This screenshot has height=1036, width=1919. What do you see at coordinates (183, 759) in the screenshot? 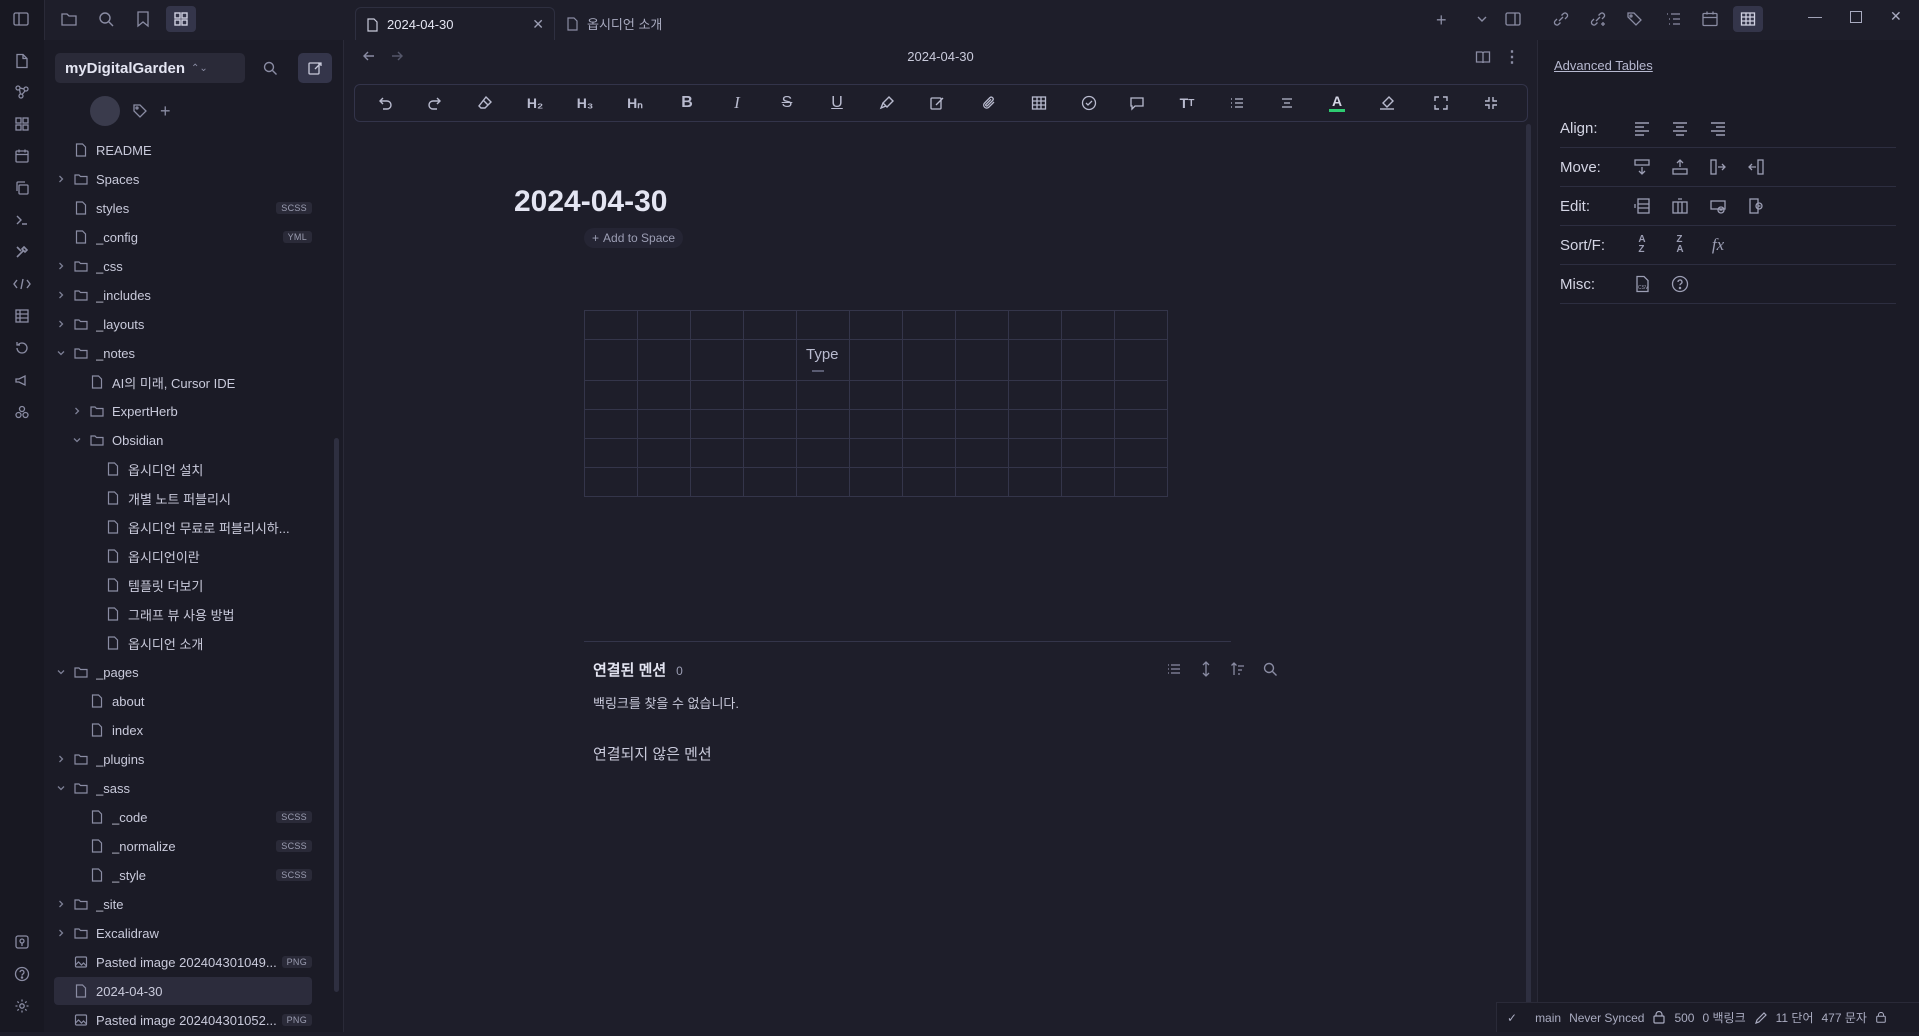
I see `tree-folder: _plugins` at bounding box center [183, 759].